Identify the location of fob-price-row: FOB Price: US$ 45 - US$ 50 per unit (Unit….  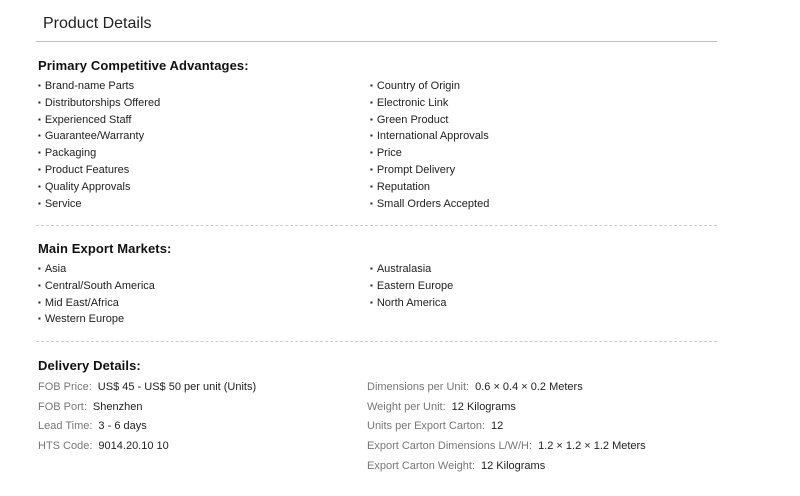
(147, 387).